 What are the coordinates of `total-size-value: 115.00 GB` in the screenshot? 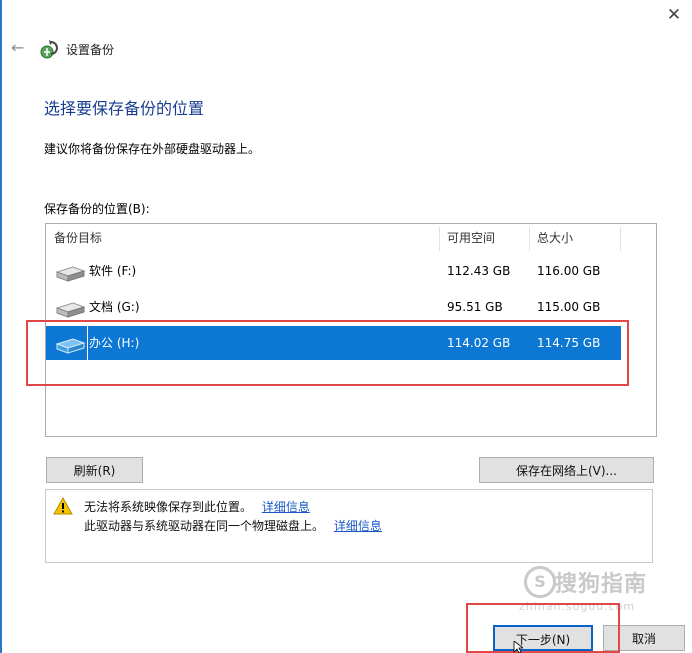 It's located at (569, 307).